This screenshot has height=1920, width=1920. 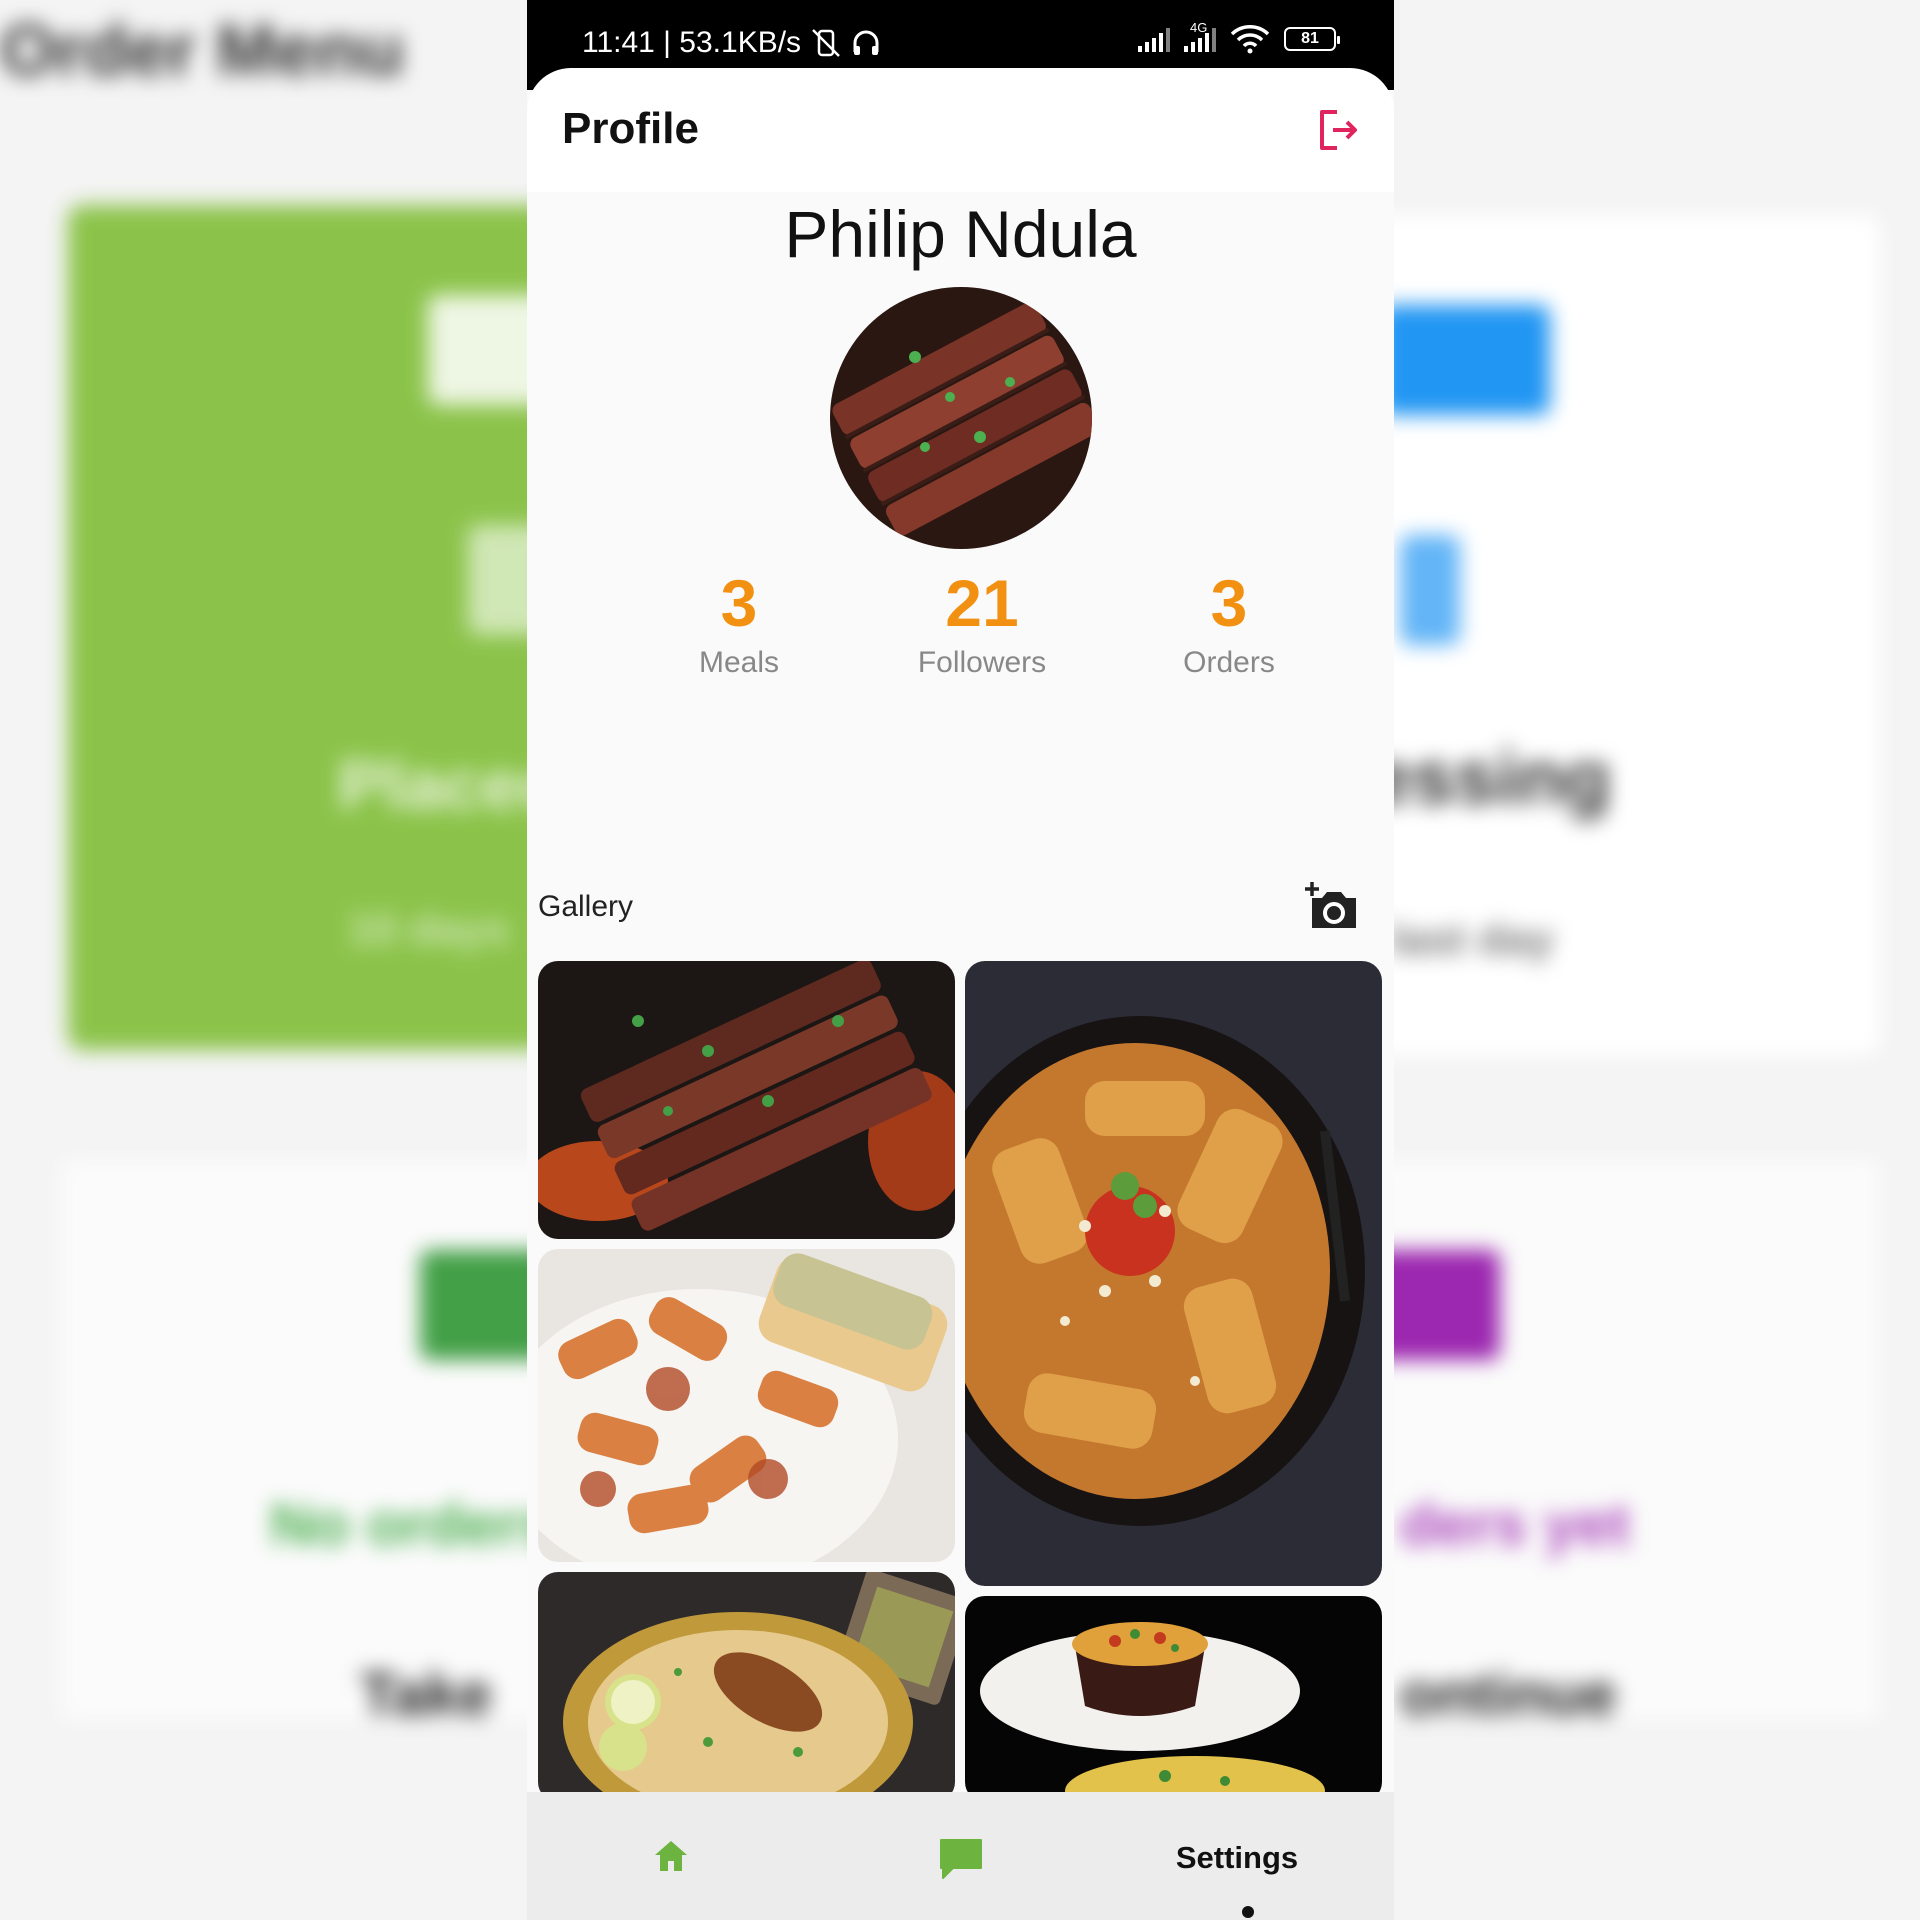 I want to click on bg-strip-bottom-left: Take, so click(x=426, y=1694).